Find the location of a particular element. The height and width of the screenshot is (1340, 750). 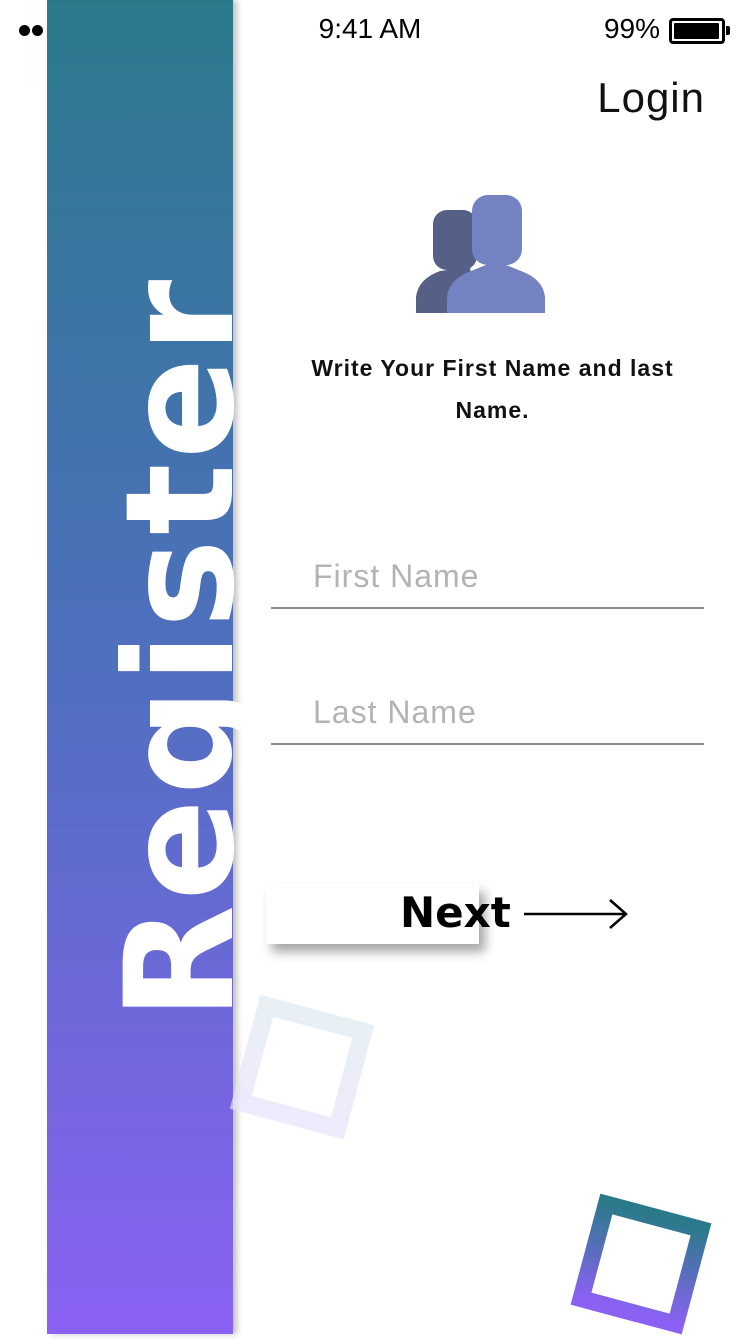

login-link: Login is located at coordinates (651, 98).